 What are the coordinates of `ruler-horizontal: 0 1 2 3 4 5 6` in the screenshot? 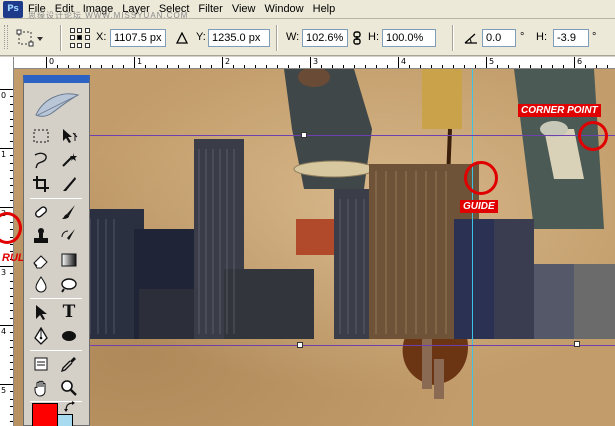 It's located at (314, 63).